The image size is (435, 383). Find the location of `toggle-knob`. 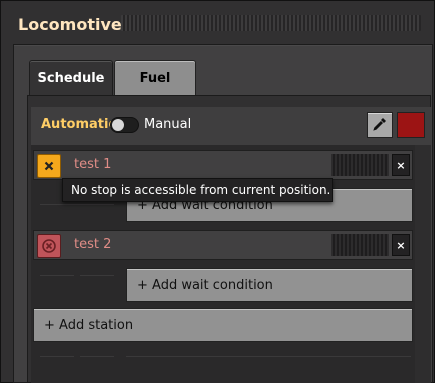

toggle-knob is located at coordinates (118, 125).